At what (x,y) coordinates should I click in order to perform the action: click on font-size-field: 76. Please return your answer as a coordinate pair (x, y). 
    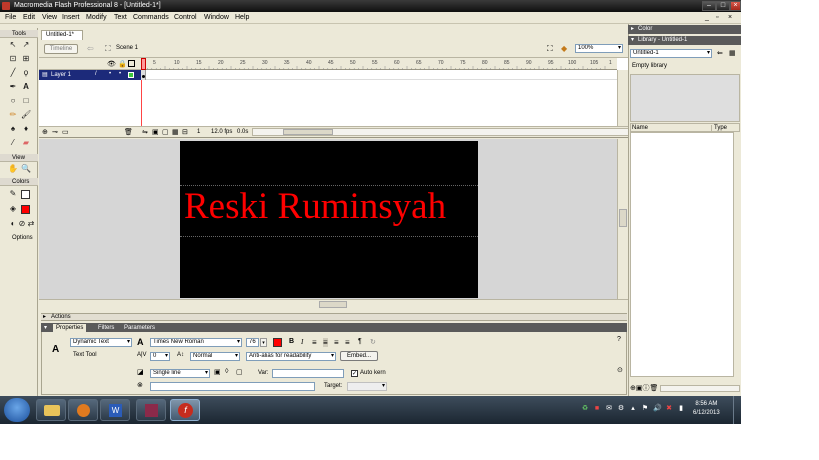
    Looking at the image, I should click on (252, 342).